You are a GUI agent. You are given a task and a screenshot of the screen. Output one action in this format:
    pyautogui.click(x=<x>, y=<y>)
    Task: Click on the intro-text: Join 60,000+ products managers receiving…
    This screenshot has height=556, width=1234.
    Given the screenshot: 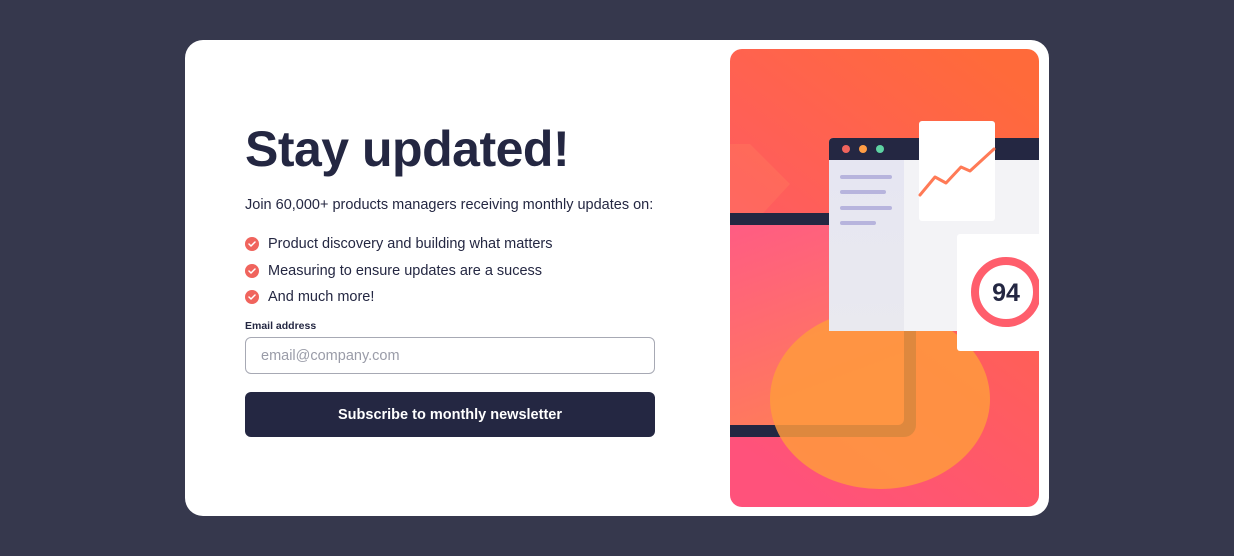 What is the action you would take?
    pyautogui.click(x=449, y=205)
    